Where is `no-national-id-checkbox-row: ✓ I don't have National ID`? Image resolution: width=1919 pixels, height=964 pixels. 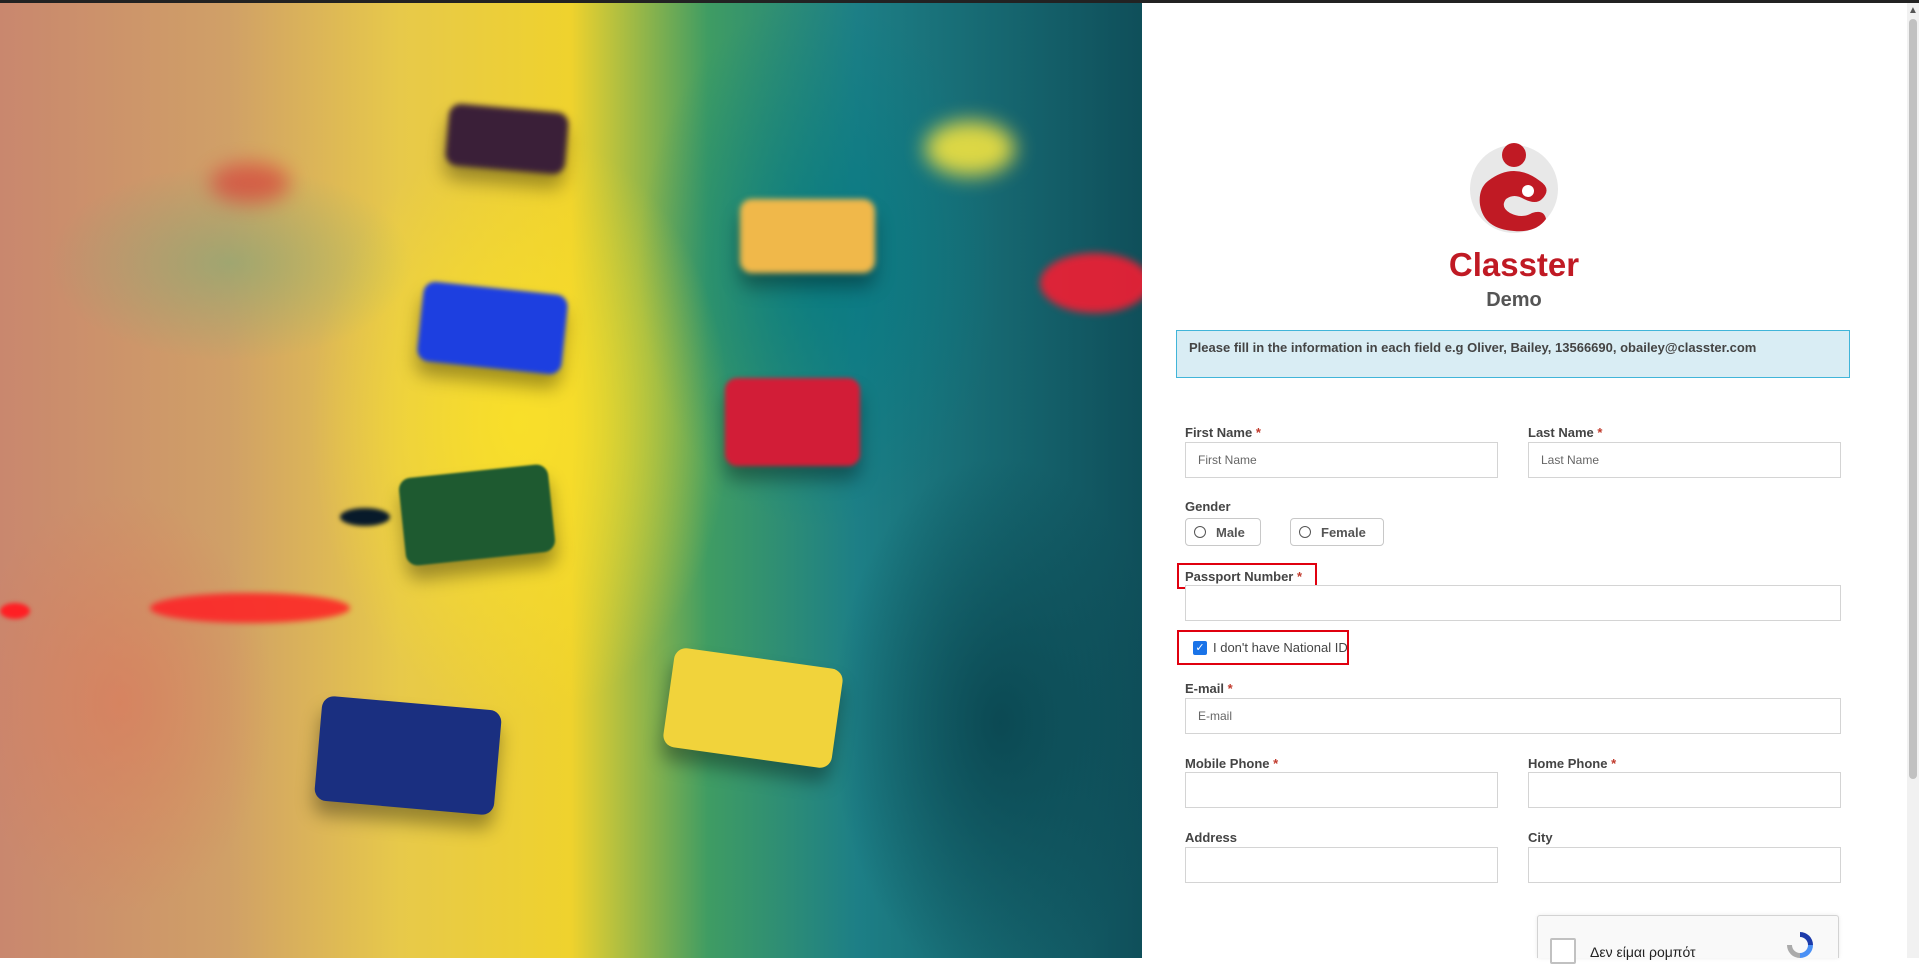
no-national-id-checkbox-row: ✓ I don't have National ID is located at coordinates (1270, 647).